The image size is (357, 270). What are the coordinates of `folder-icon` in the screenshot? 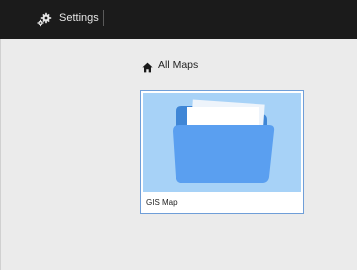 It's located at (224, 141).